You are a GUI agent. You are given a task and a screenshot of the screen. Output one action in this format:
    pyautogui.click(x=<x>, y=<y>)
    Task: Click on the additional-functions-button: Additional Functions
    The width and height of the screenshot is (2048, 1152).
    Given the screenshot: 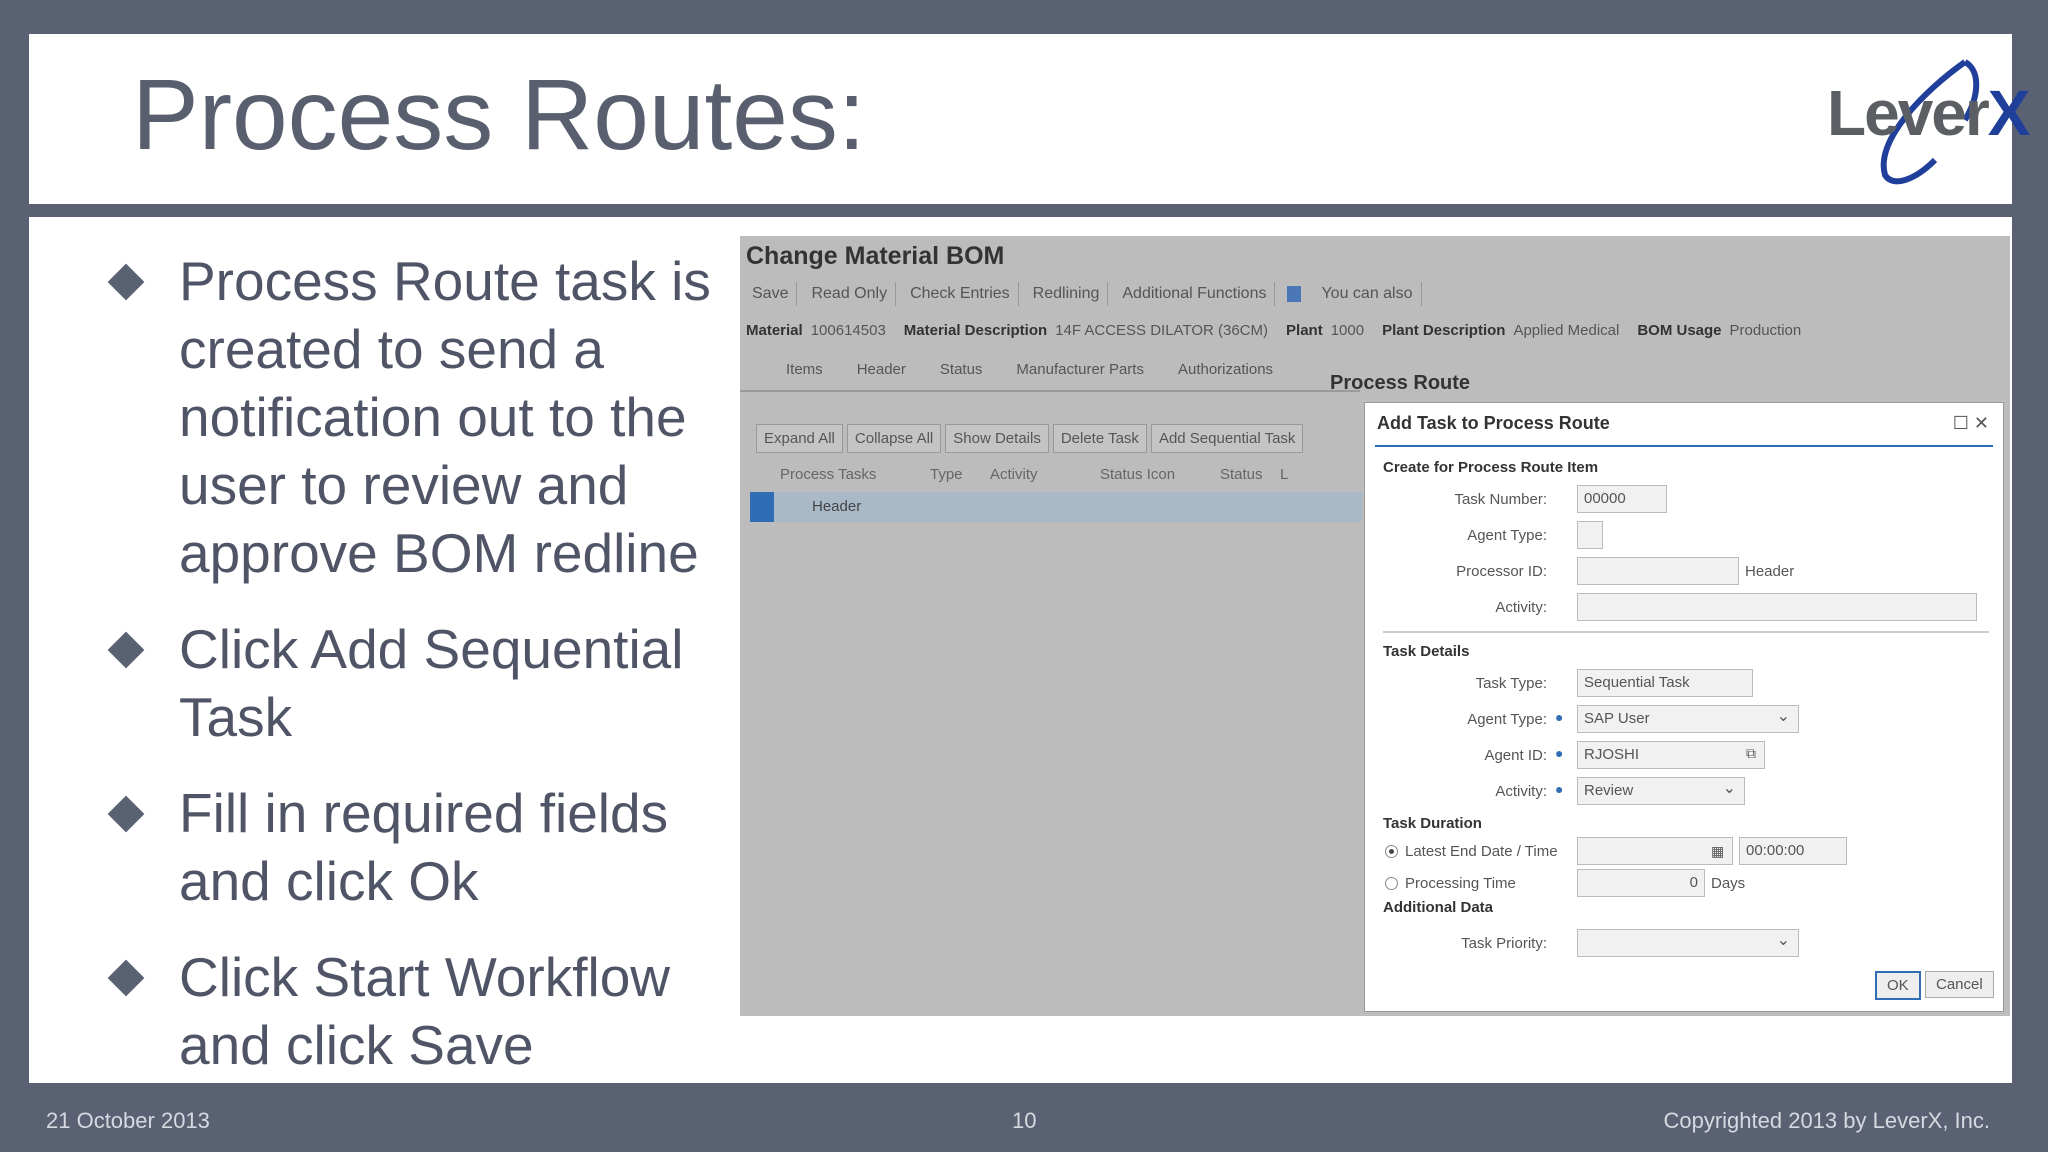 What is the action you would take?
    pyautogui.click(x=1195, y=294)
    